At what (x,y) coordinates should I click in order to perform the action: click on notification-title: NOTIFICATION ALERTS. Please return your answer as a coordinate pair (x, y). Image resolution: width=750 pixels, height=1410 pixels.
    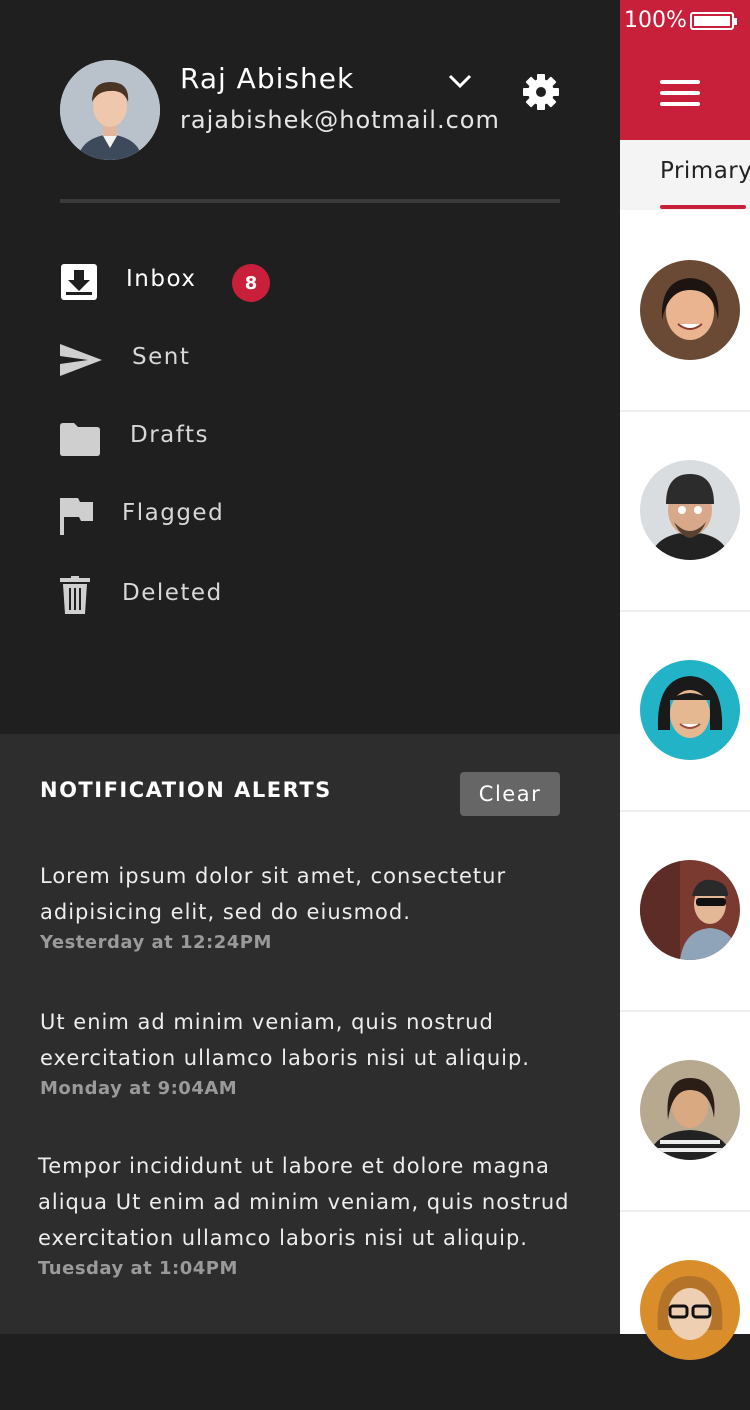
    Looking at the image, I should click on (186, 790).